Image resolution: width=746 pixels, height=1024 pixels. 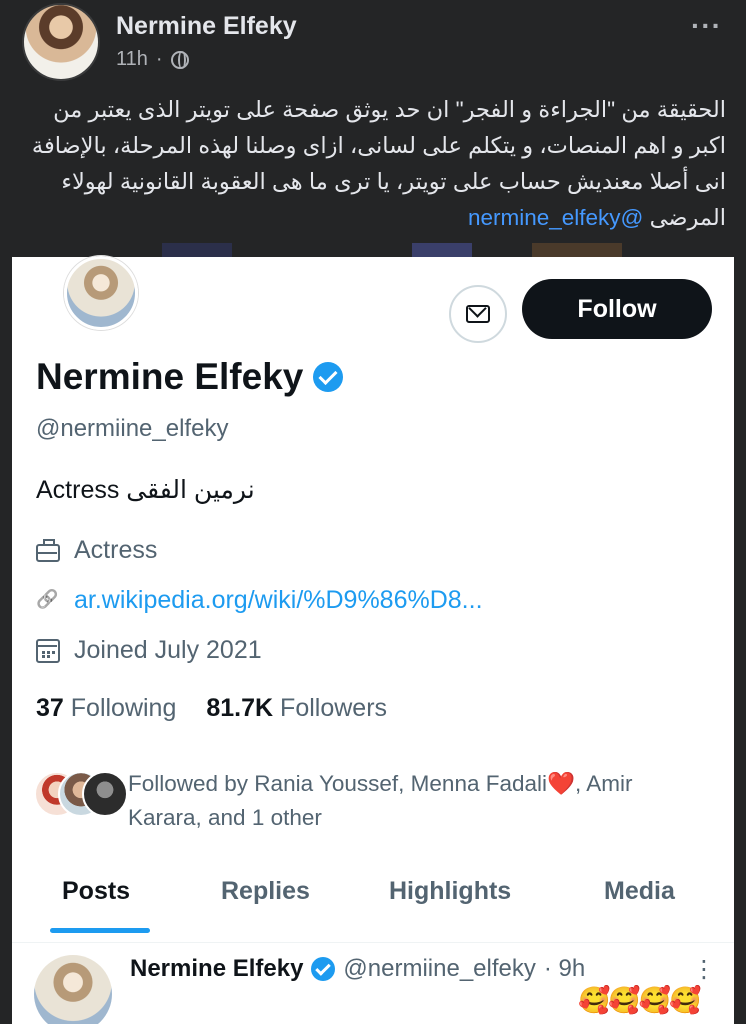 What do you see at coordinates (48, 601) in the screenshot?
I see `link-icon` at bounding box center [48, 601].